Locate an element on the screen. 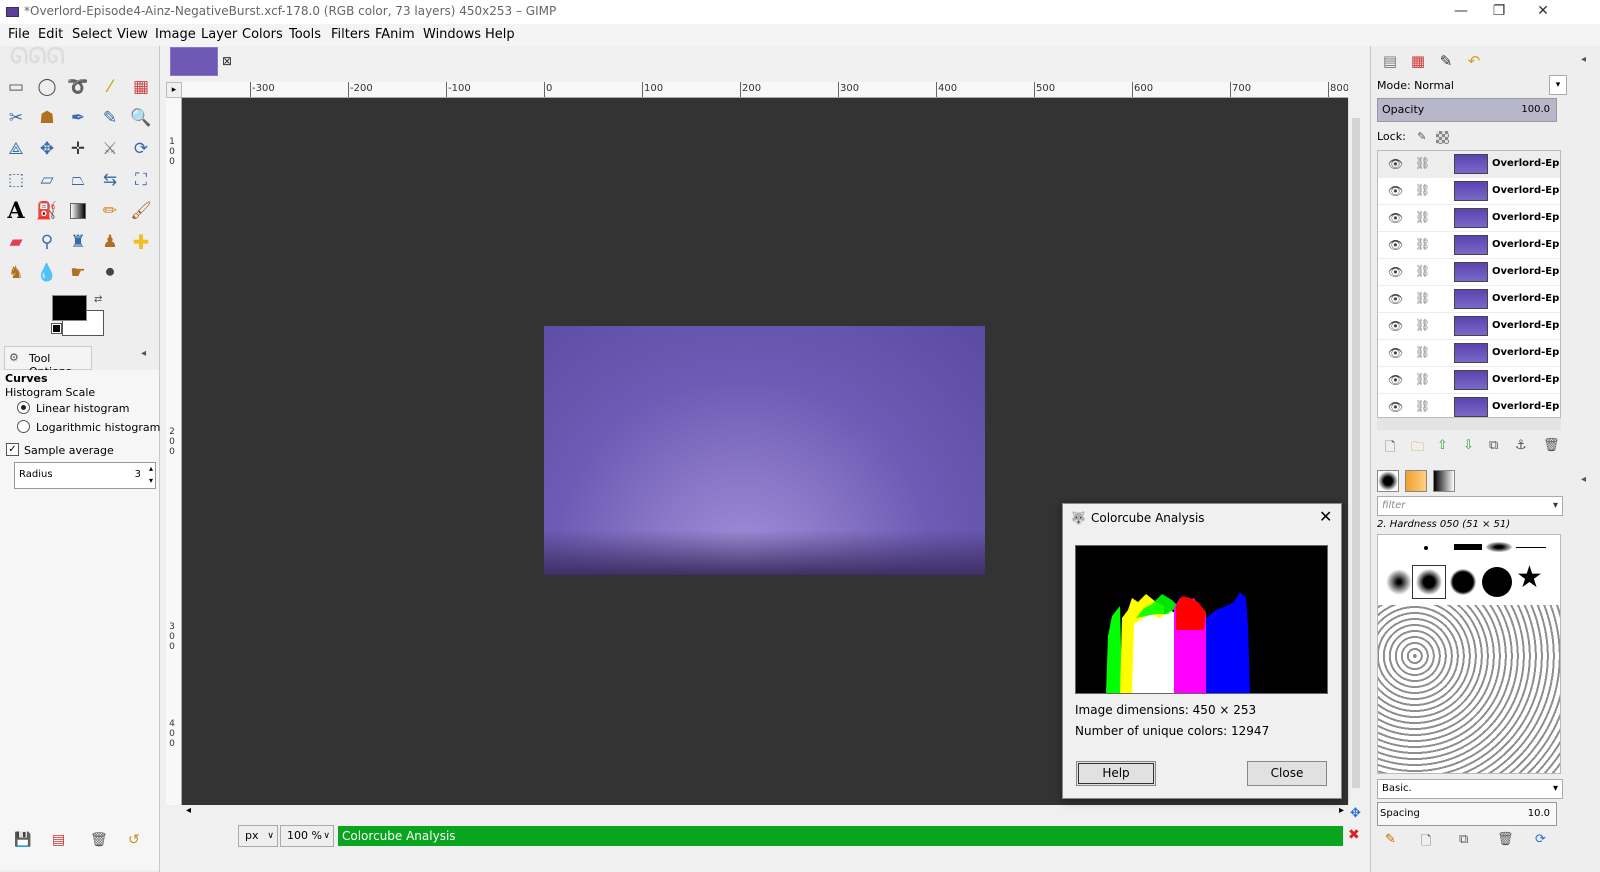 Image resolution: width=1600 pixels, height=872 pixels. airbrush-icon: ⚲ is located at coordinates (47, 242).